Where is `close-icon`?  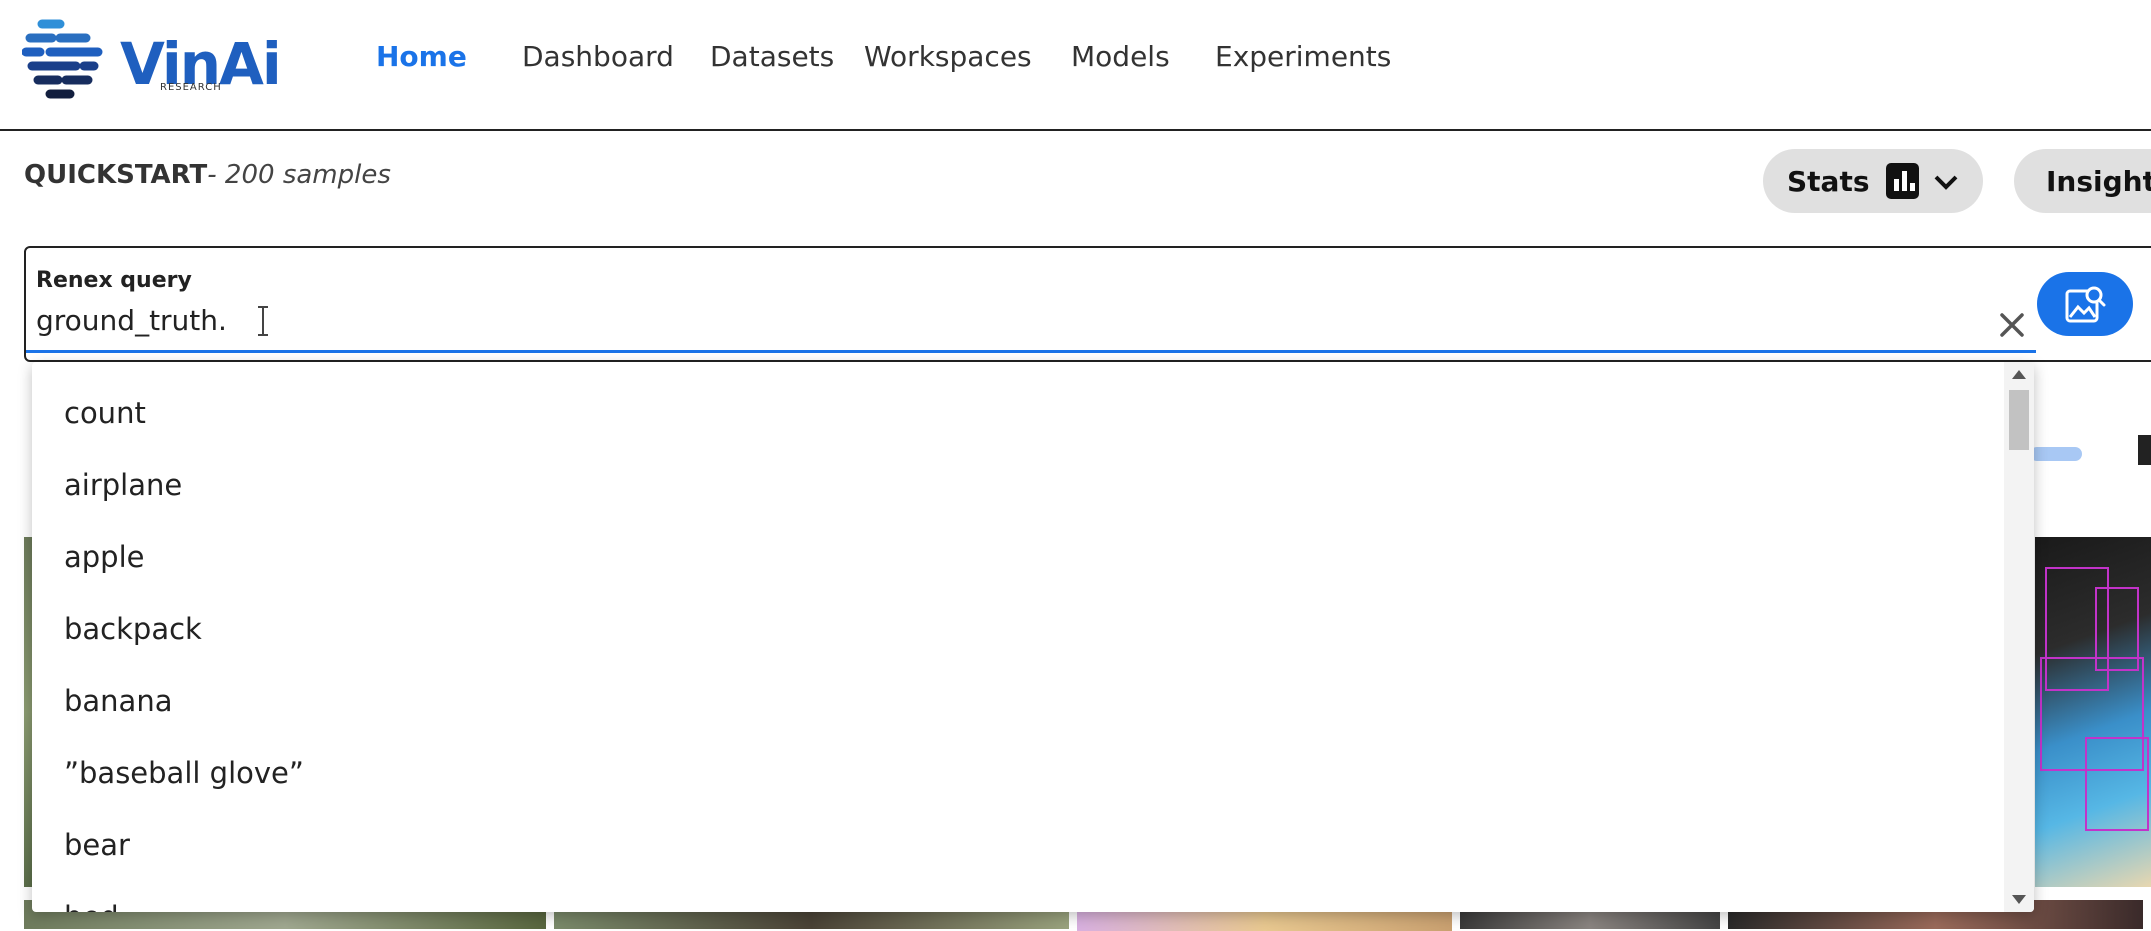
close-icon is located at coordinates (2012, 325).